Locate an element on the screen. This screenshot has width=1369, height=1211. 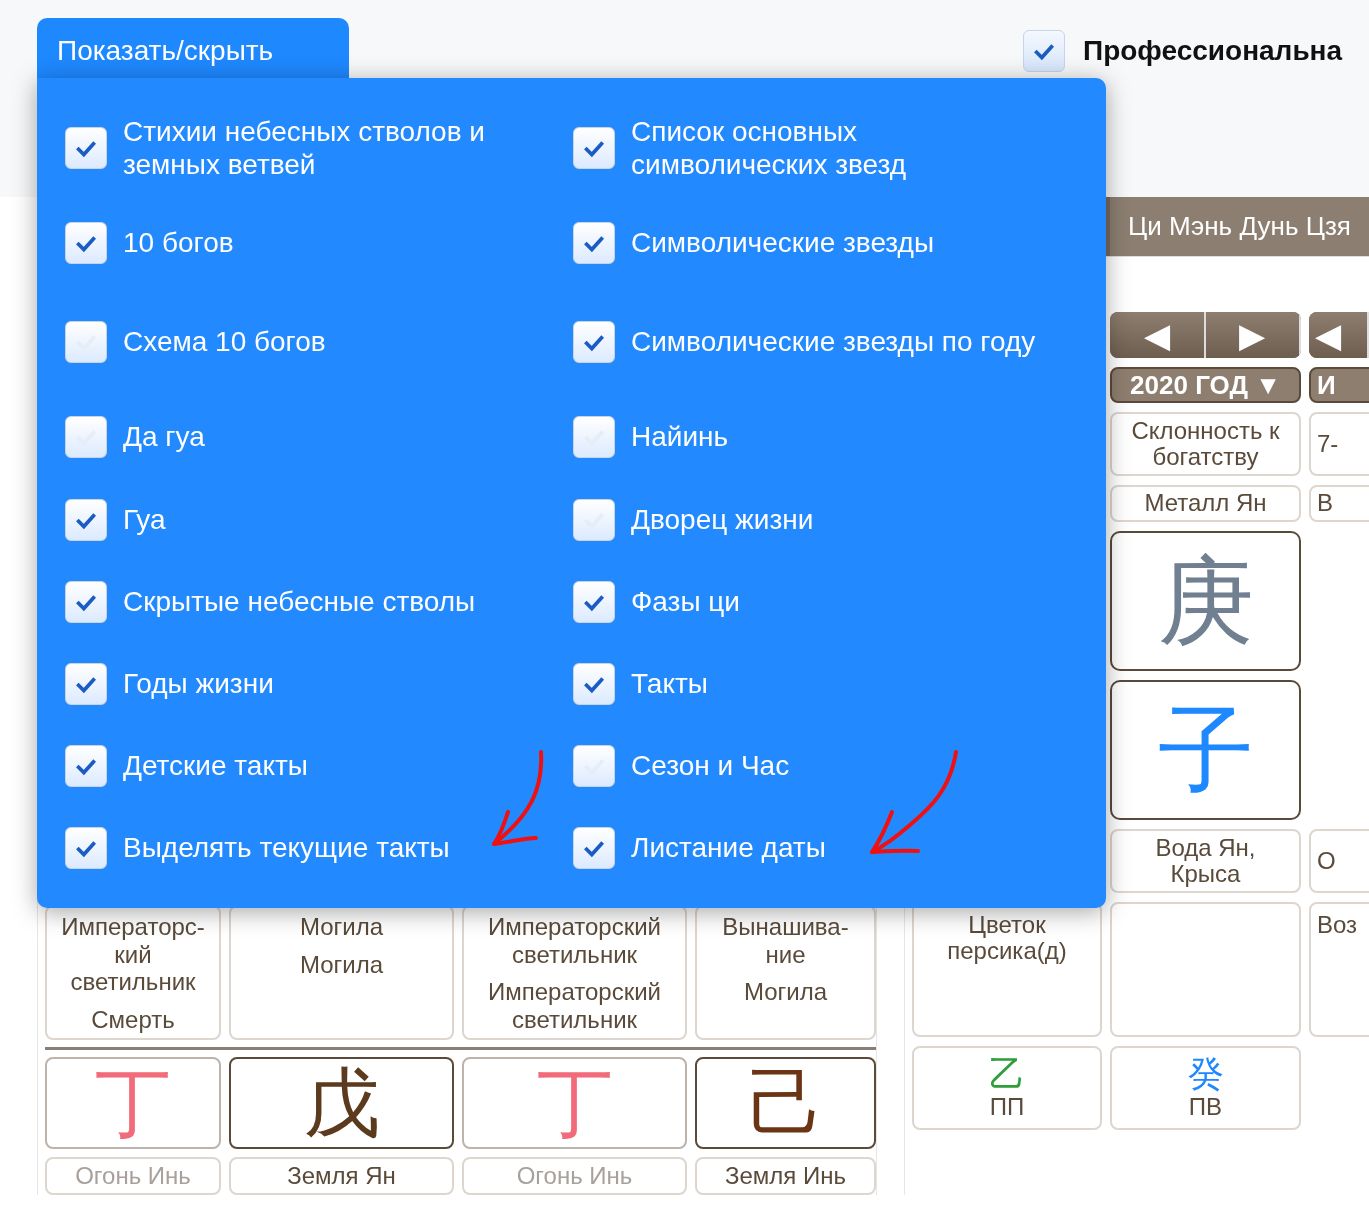
stem-character: 乙 is located at coordinates (1007, 1073).